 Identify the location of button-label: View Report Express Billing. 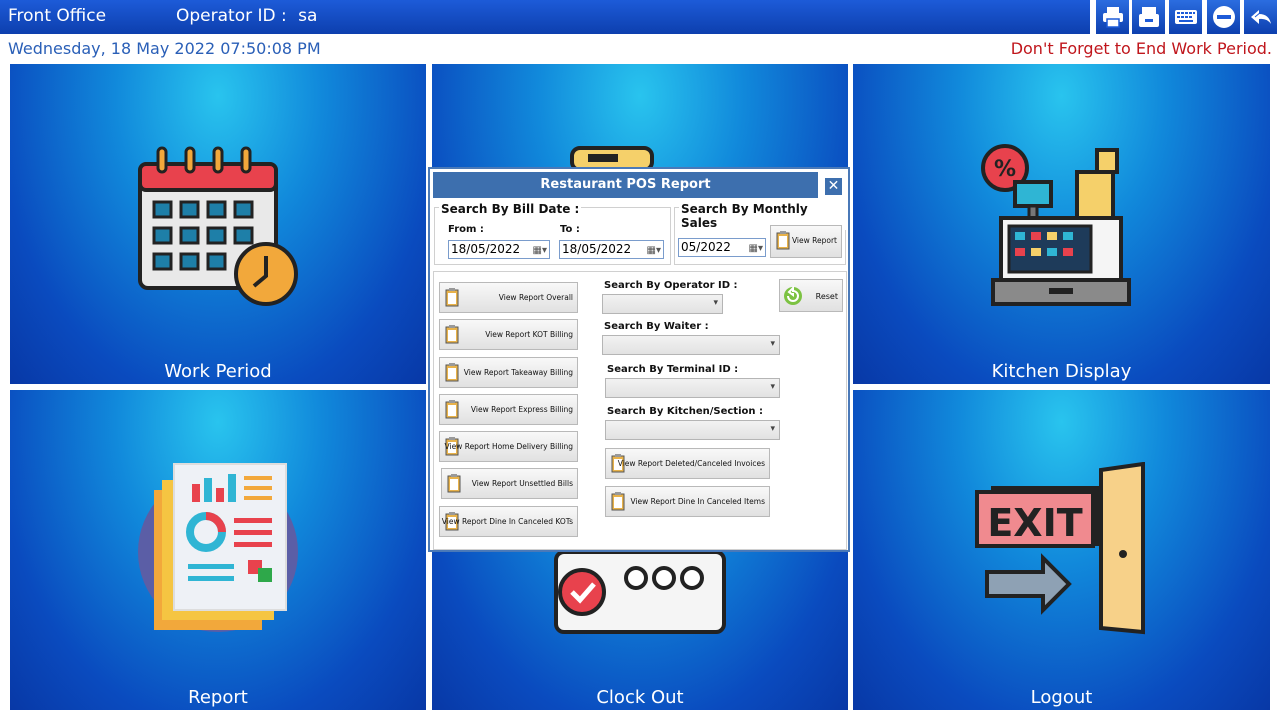
(521, 409).